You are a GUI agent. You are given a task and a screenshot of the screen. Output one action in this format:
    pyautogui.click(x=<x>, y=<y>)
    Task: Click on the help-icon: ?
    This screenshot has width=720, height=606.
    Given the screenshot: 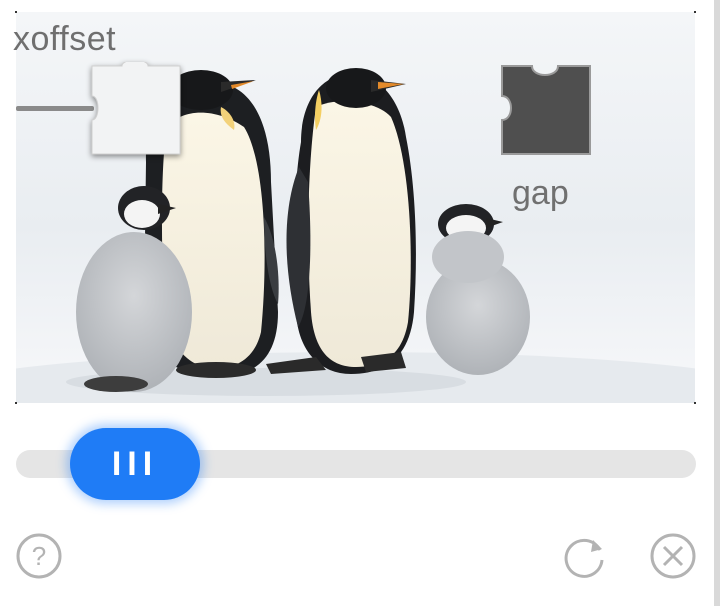 What is the action you would take?
    pyautogui.click(x=39, y=556)
    